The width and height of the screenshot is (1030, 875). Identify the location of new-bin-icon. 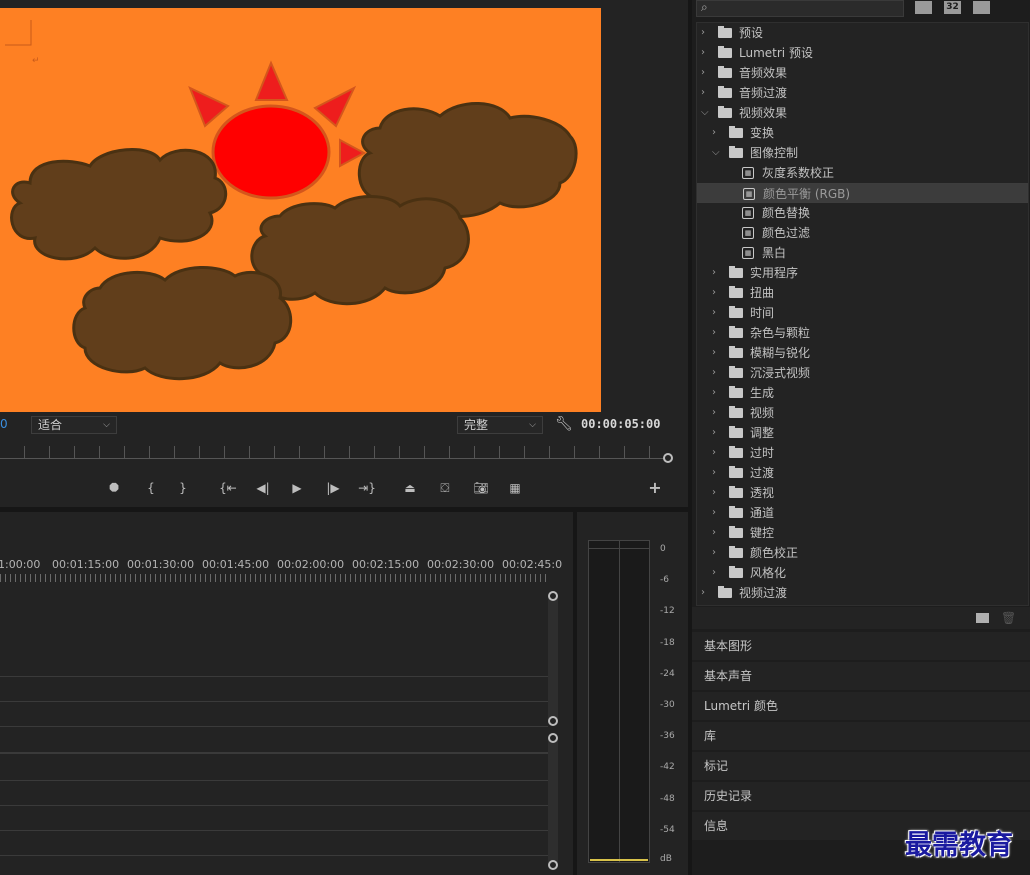
(982, 618).